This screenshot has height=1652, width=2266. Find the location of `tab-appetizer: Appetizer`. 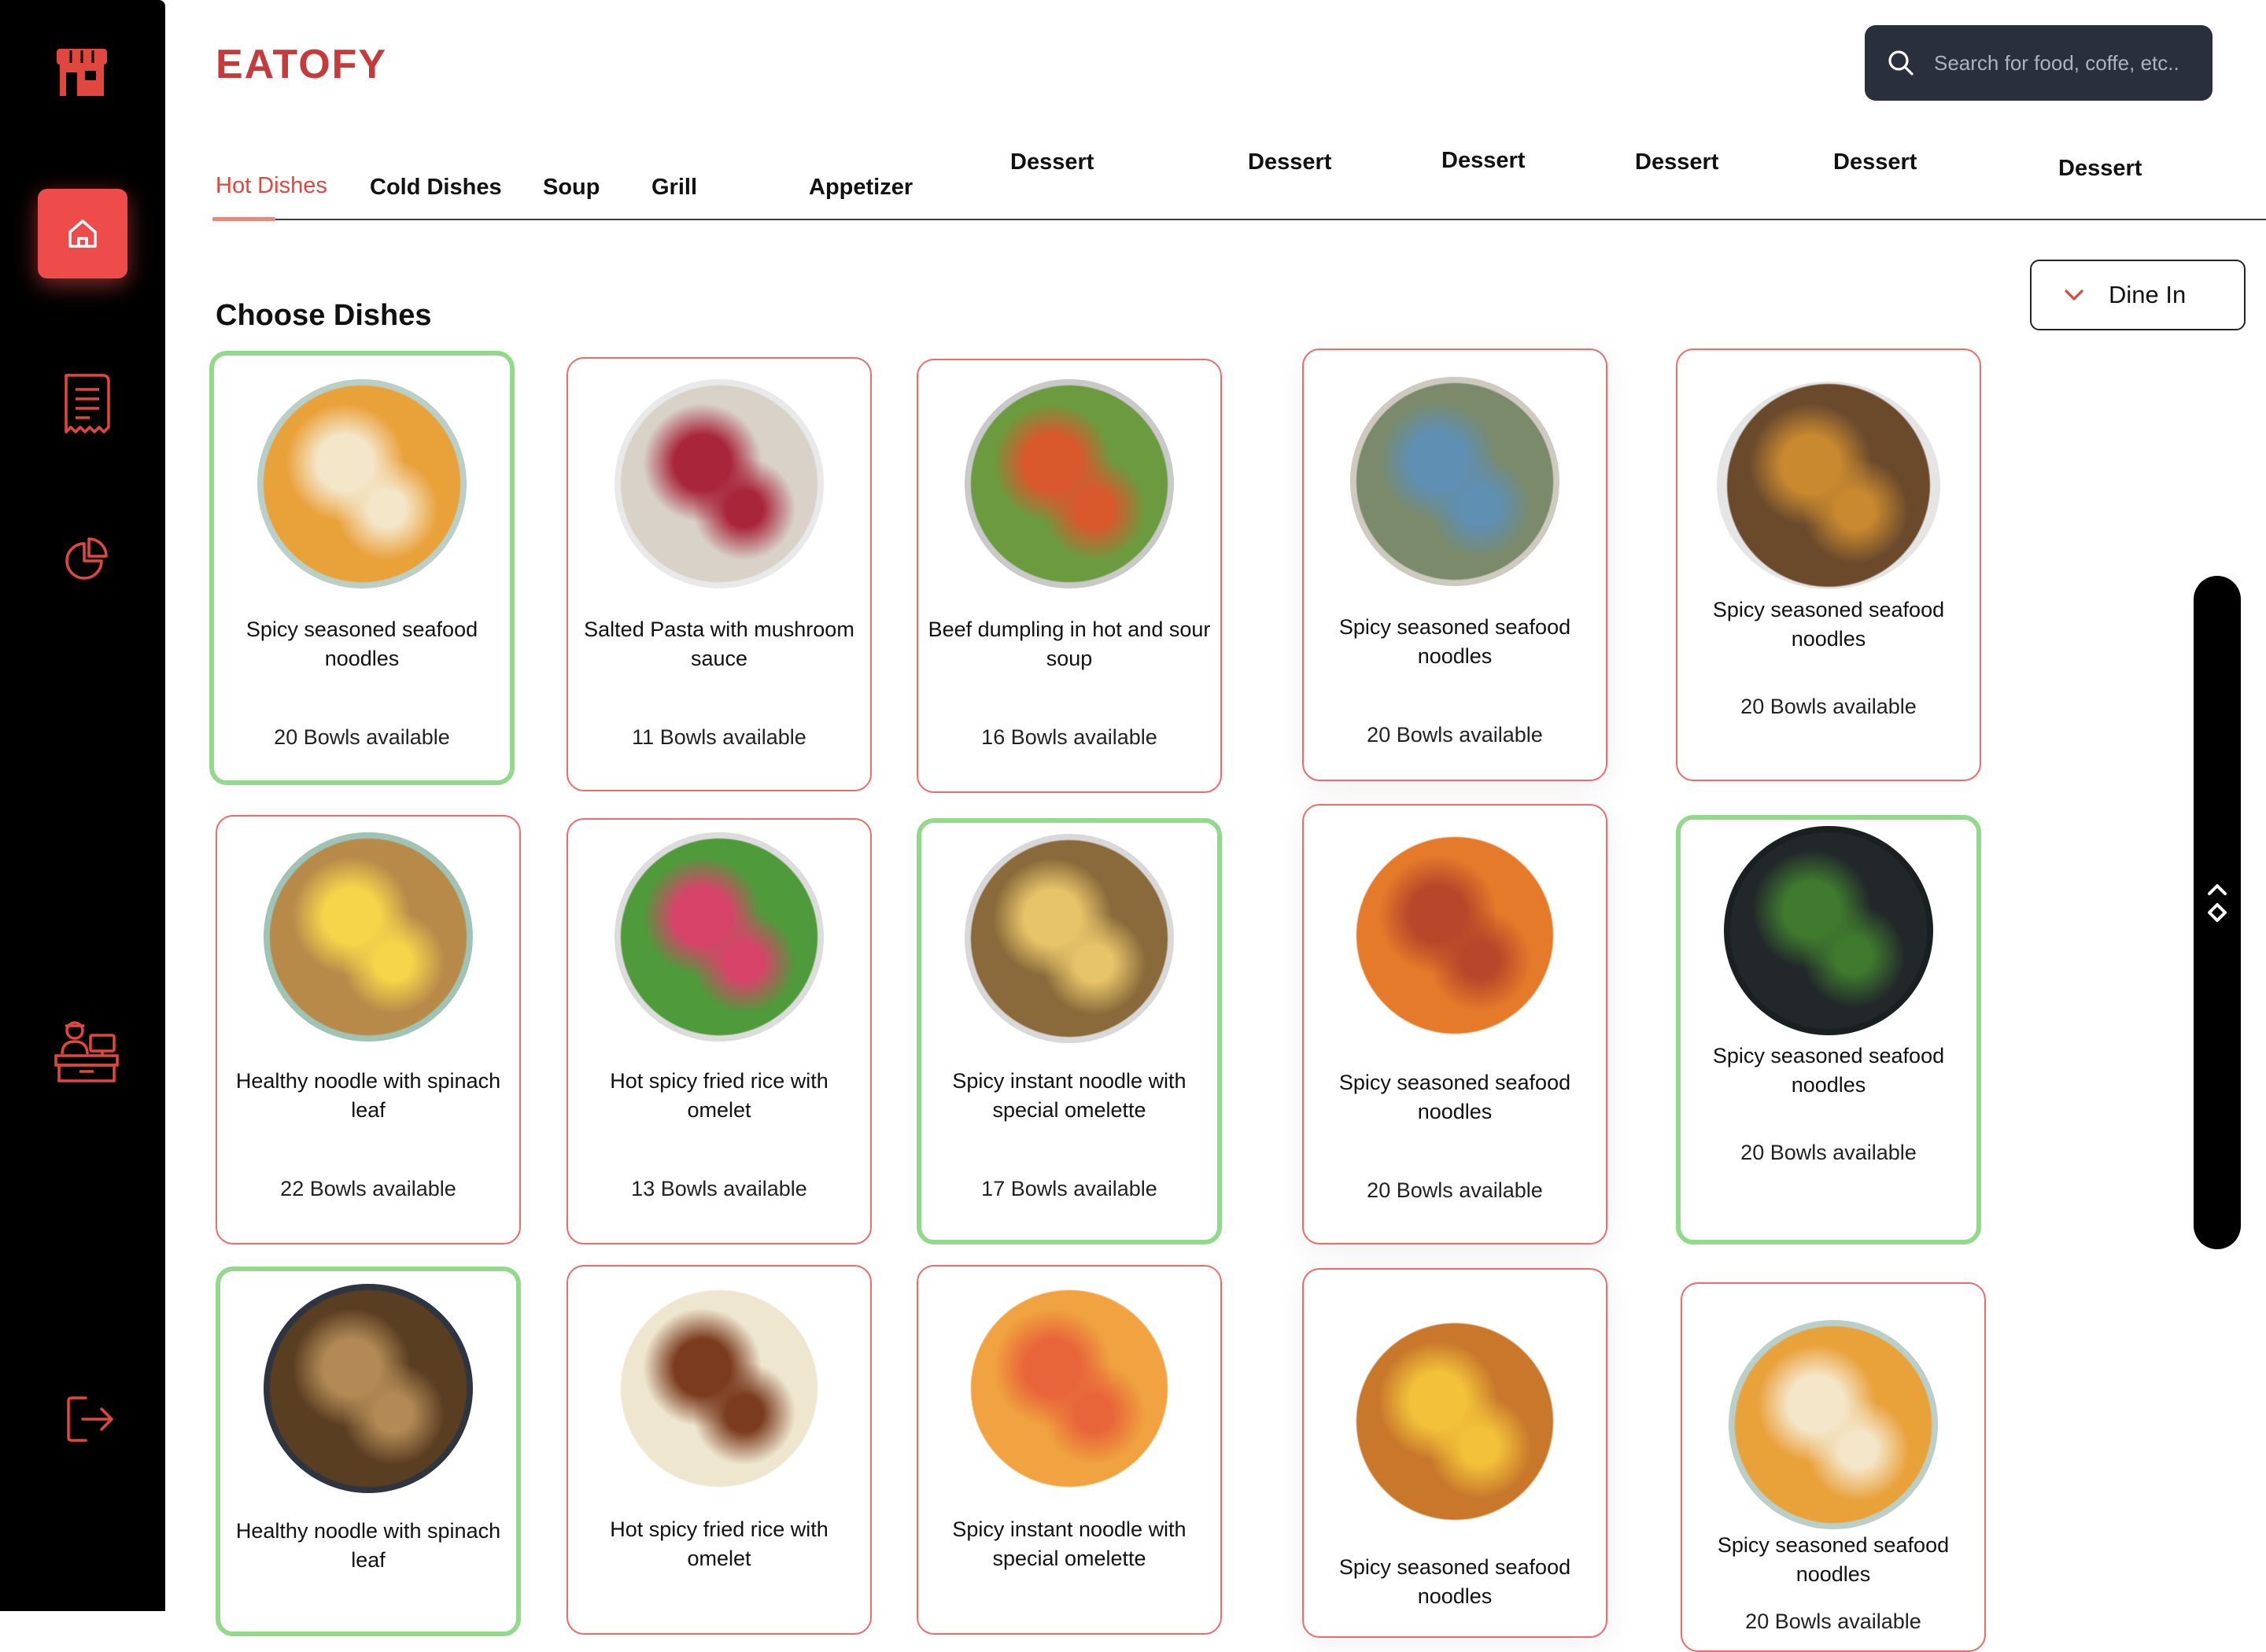

tab-appetizer: Appetizer is located at coordinates (861, 188).